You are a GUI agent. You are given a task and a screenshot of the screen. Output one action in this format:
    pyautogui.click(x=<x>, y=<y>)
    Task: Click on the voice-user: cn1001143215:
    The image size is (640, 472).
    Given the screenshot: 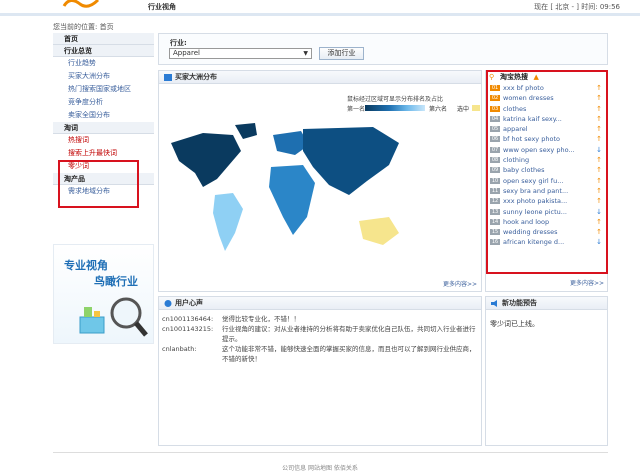 What is the action you would take?
    pyautogui.click(x=188, y=329)
    